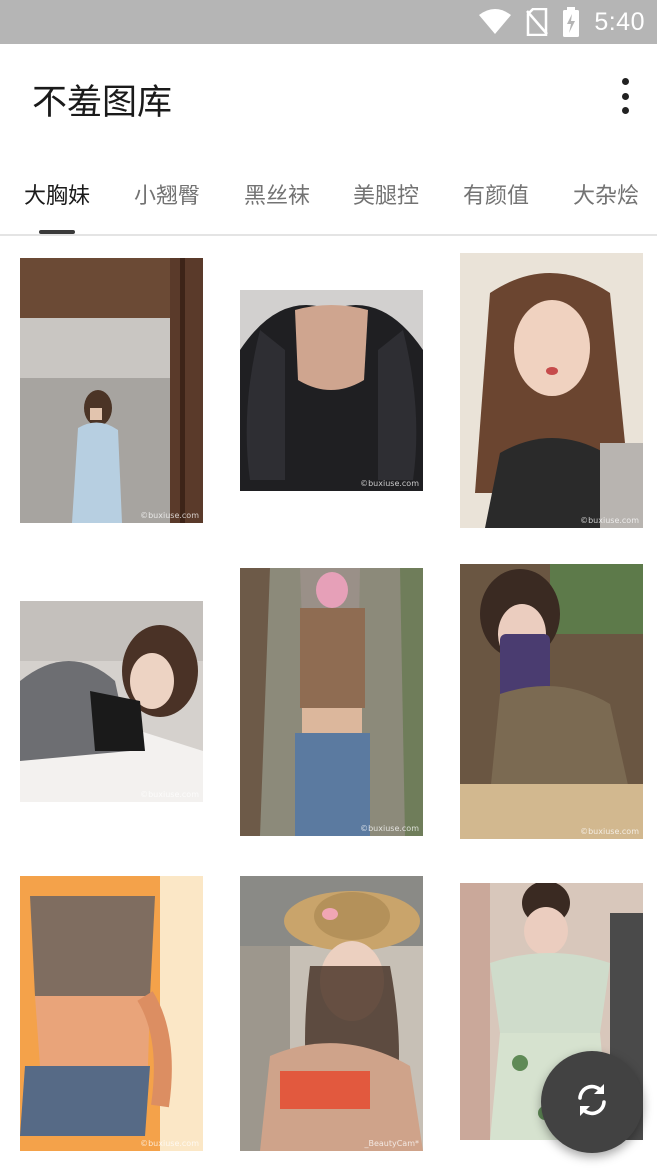 The height and width of the screenshot is (1170, 657). I want to click on tab-legs: 美腿控, so click(386, 194).